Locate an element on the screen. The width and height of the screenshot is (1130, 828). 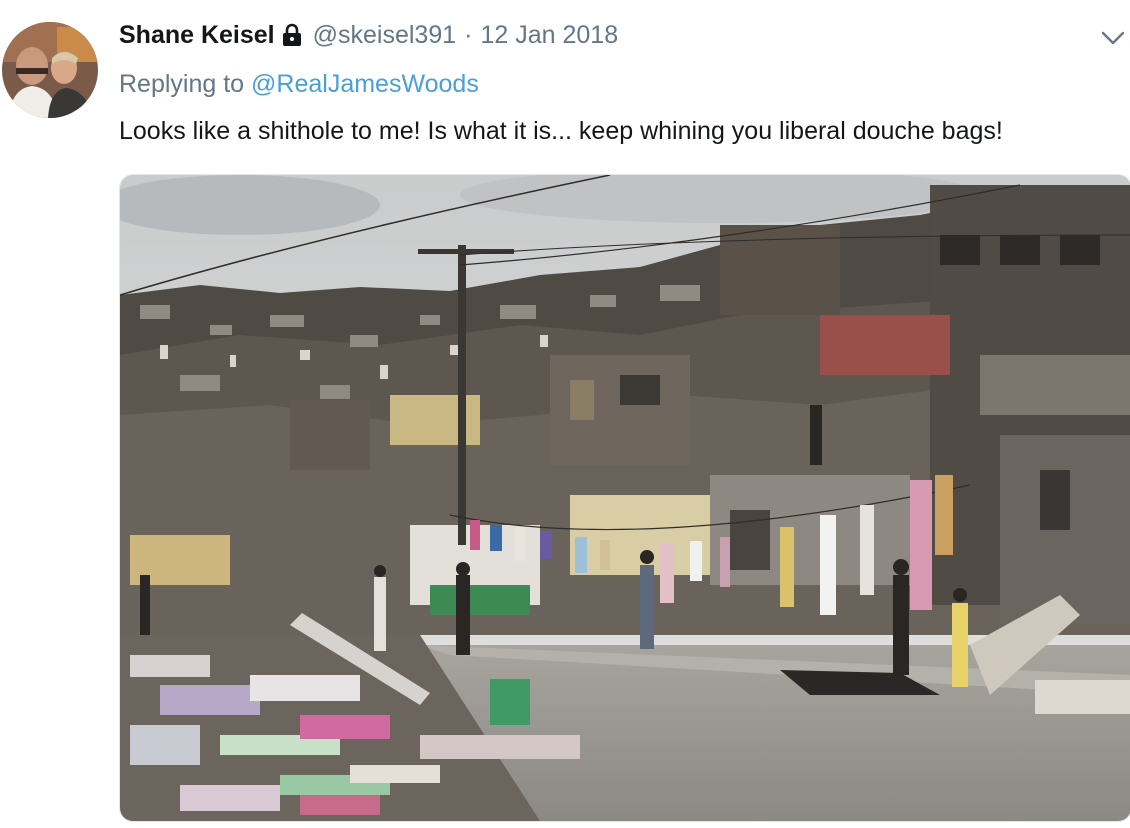
user-handle: @skeisel391 is located at coordinates (385, 35).